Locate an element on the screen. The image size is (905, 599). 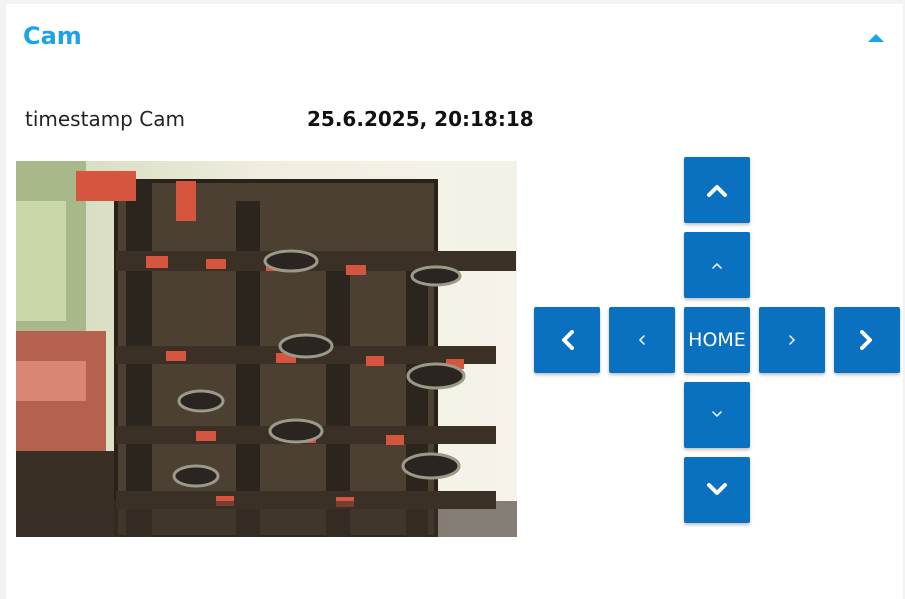
chevron-down-bold-icon is located at coordinates (717, 490).